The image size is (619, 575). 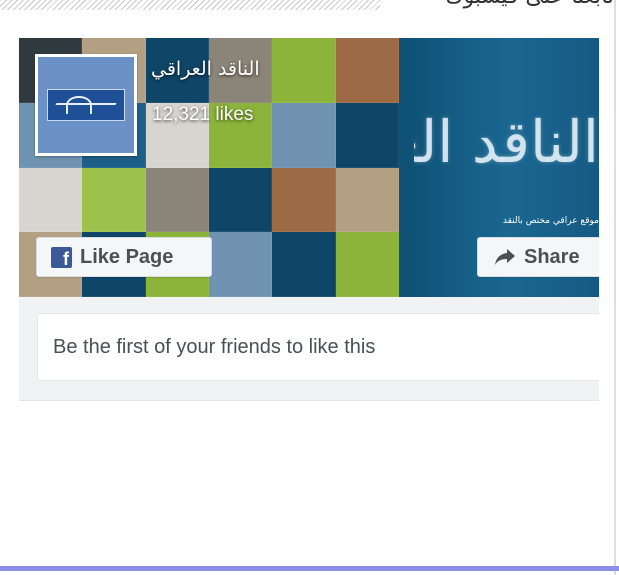 I want to click on share-button: Share, so click(x=538, y=257).